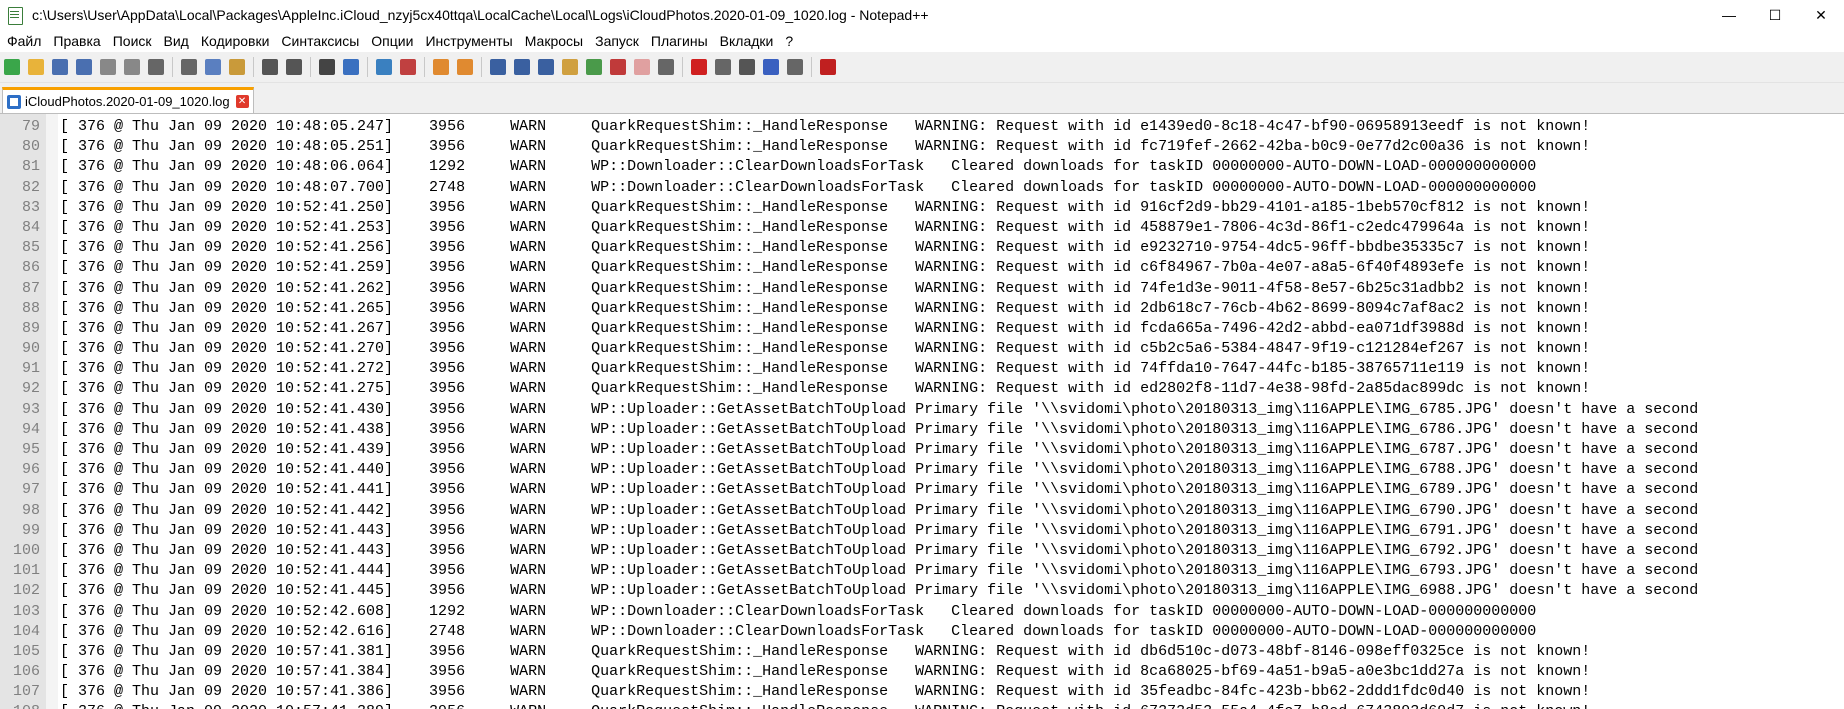 Image resolution: width=1844 pixels, height=709 pixels. I want to click on show-all-characters-button, so click(522, 67).